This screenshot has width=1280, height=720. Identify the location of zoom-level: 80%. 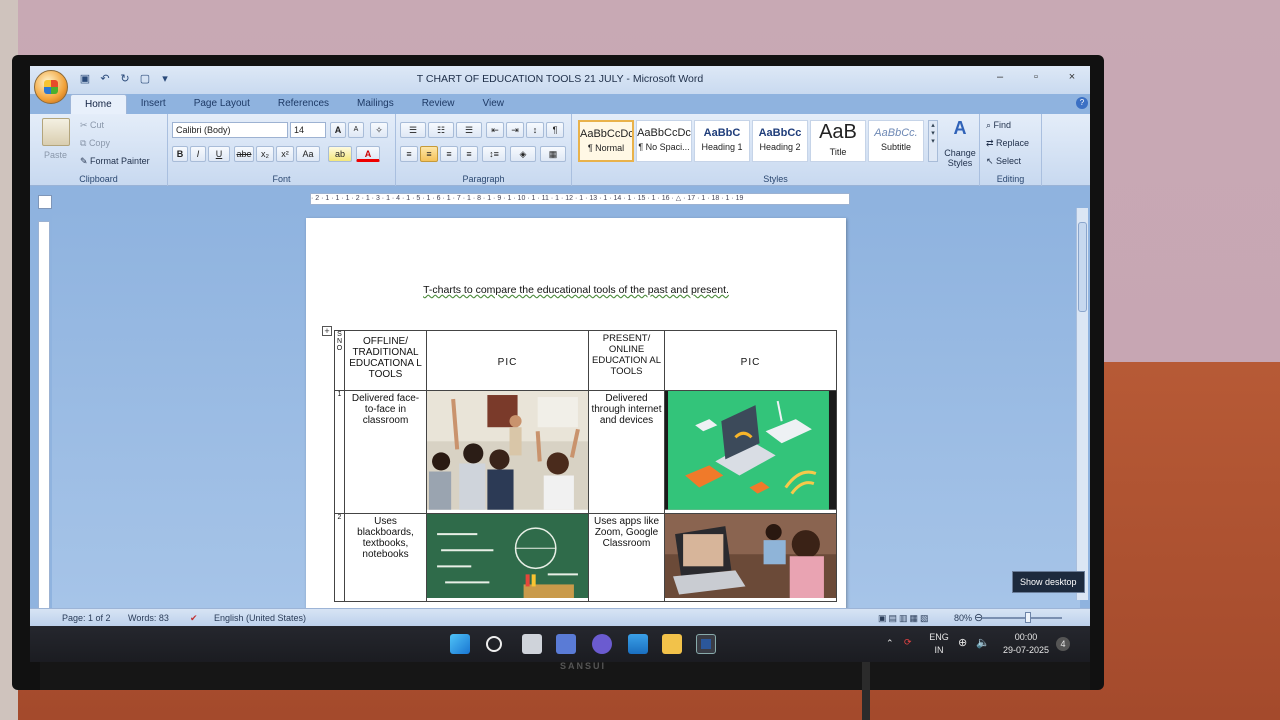
(963, 618).